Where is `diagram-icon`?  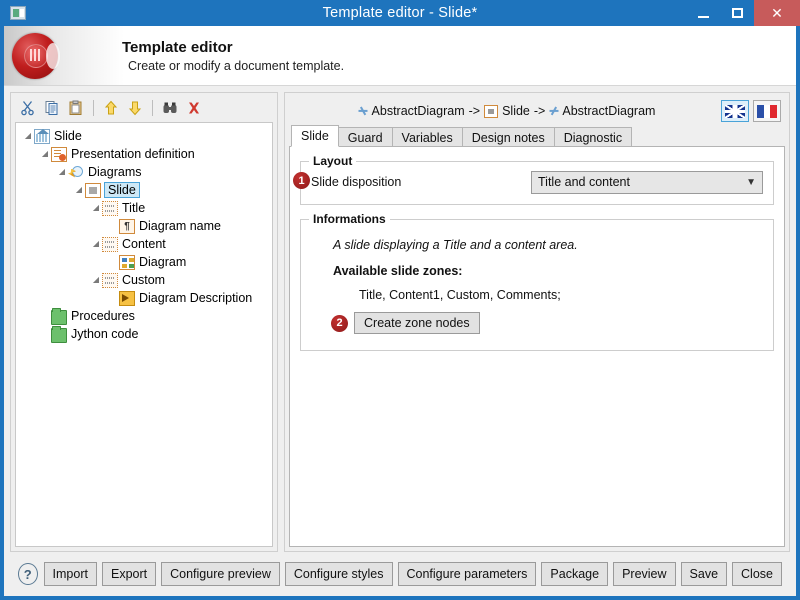 diagram-icon is located at coordinates (127, 262).